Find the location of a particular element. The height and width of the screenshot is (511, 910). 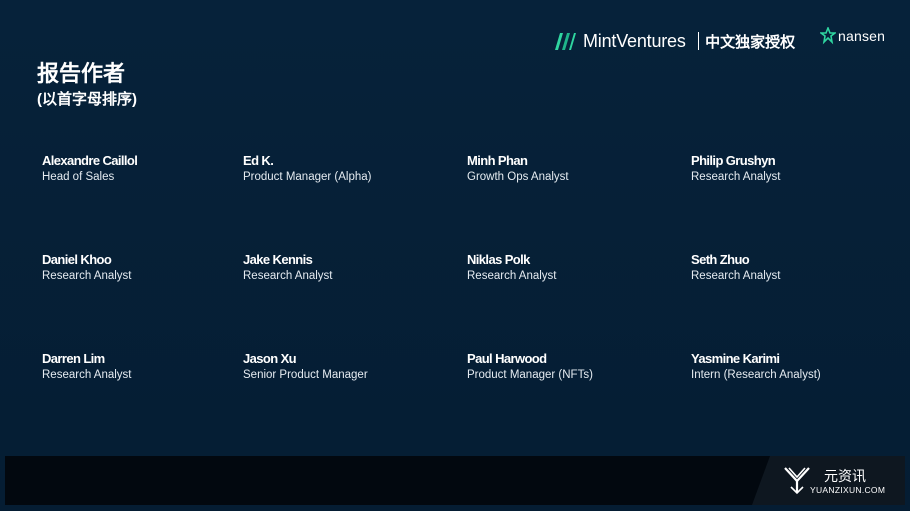

author-card: Daniel Khoo Research Analyst is located at coordinates (142, 267).